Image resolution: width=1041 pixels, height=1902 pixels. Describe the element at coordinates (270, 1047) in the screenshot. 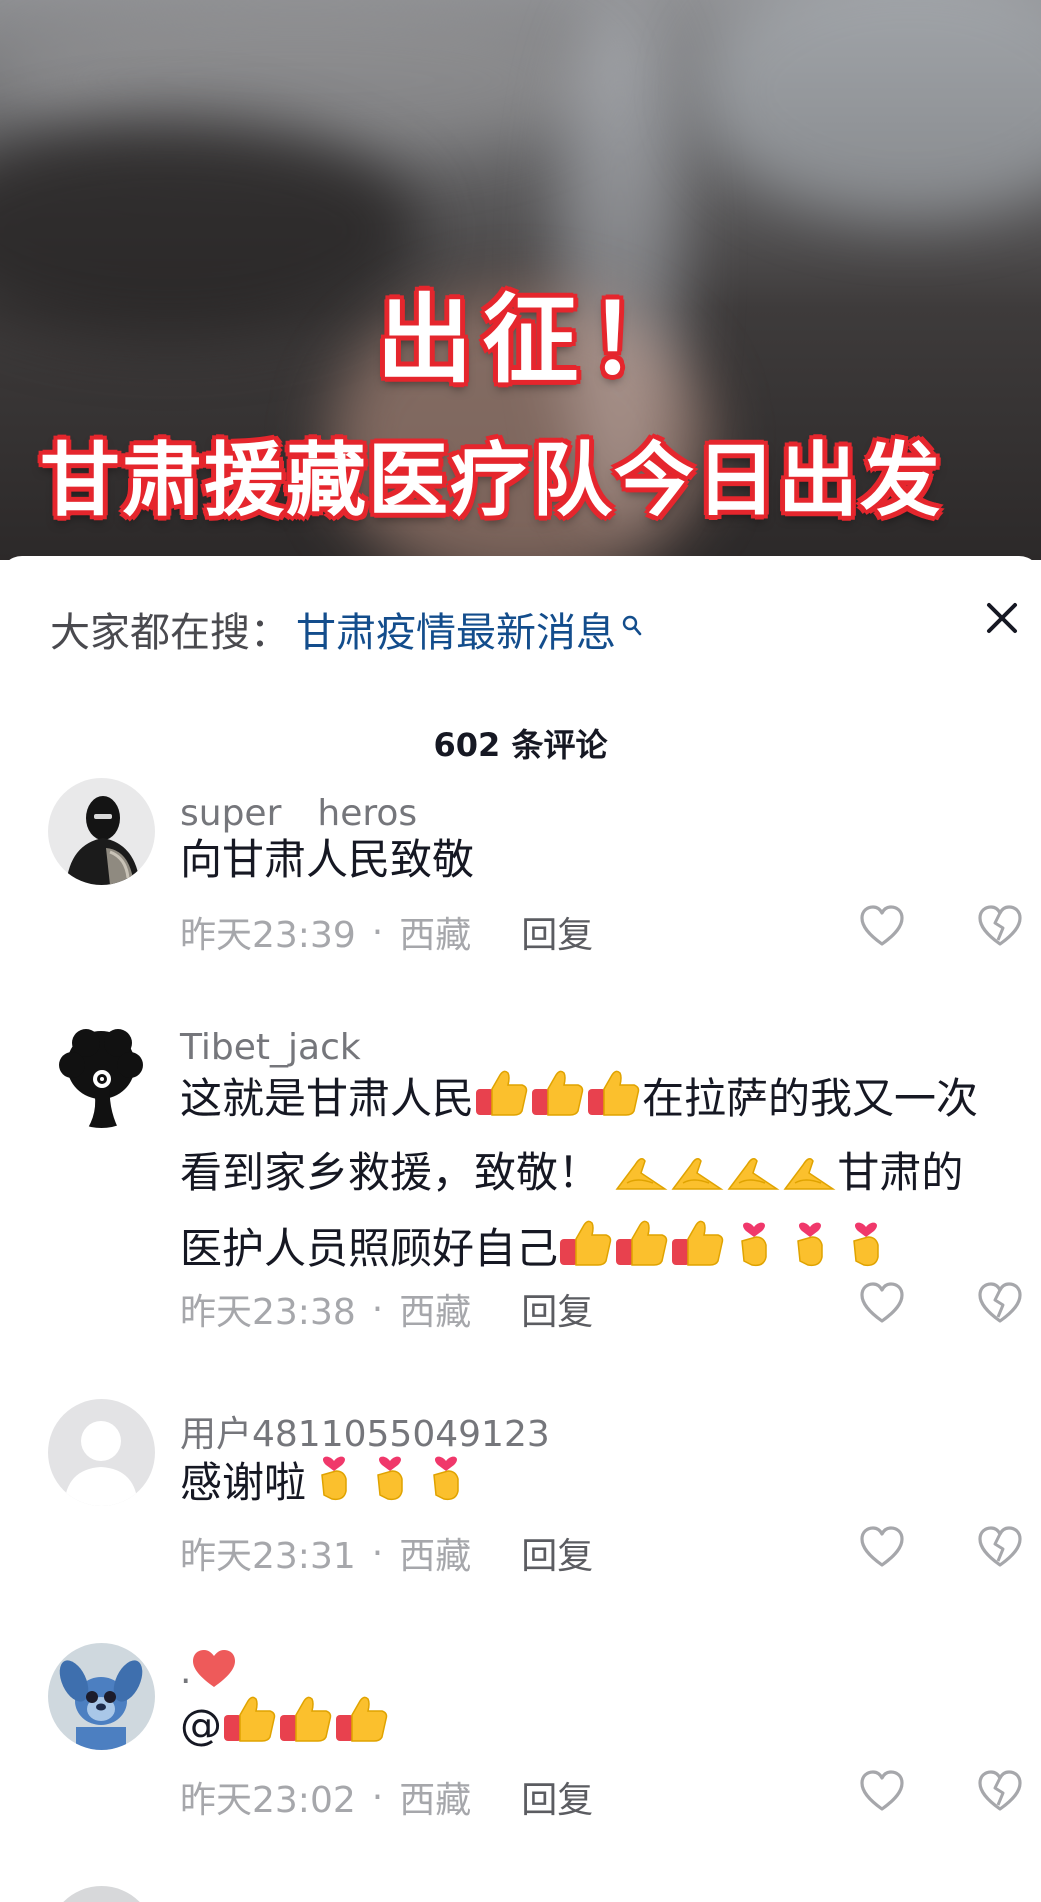

I see `comment-username: Tibet_jack` at that location.